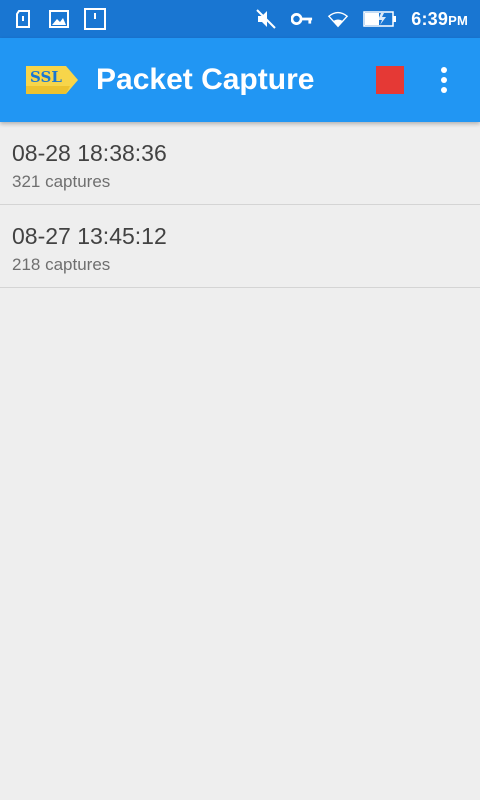 This screenshot has width=480, height=800. Describe the element at coordinates (205, 79) in the screenshot. I see `app-title: Packet Capture` at that location.